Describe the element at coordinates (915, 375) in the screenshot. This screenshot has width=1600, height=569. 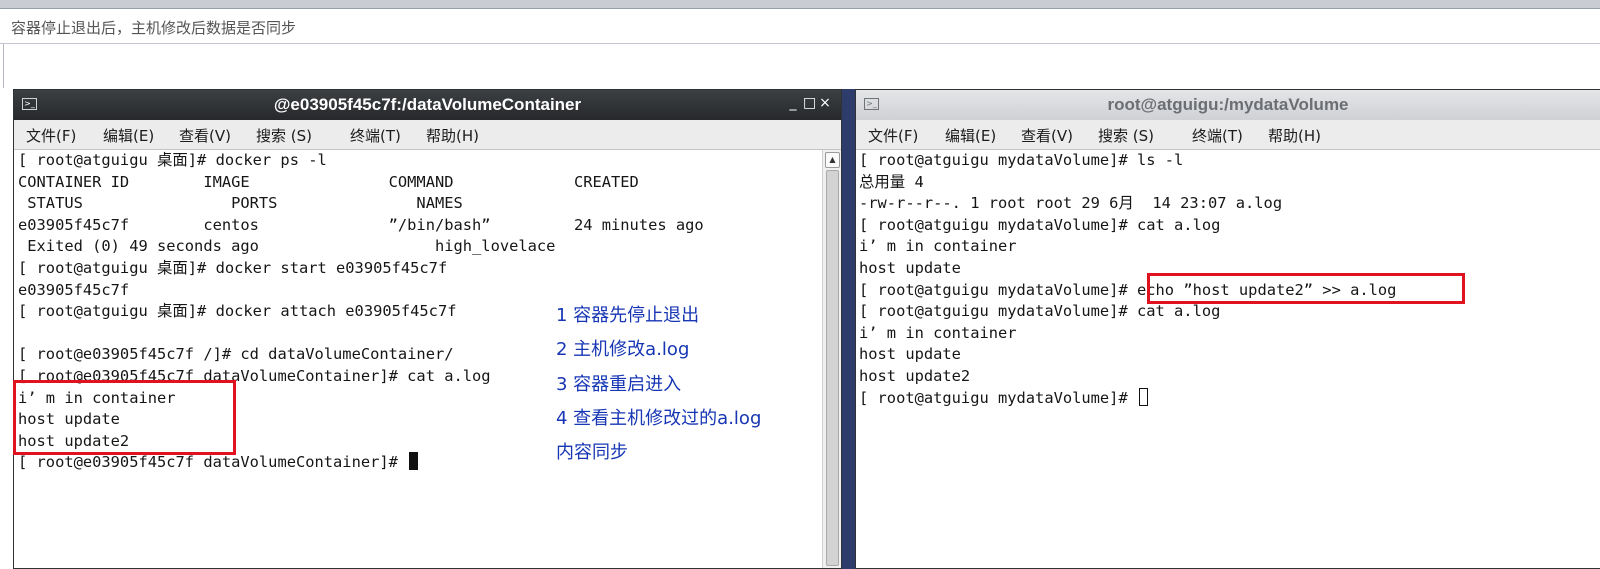
I see `terminal-line: host update2` at that location.